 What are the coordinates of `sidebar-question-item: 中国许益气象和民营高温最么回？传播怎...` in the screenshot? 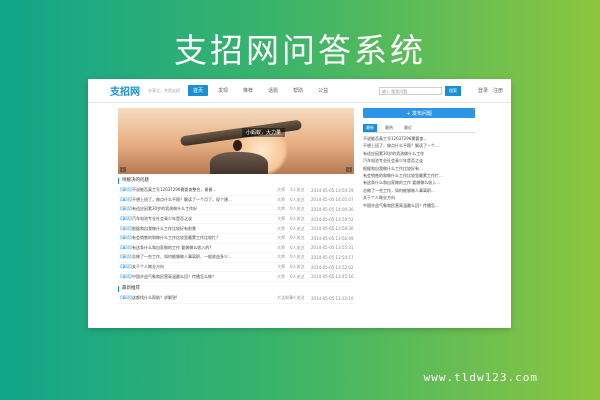 It's located at (419, 205).